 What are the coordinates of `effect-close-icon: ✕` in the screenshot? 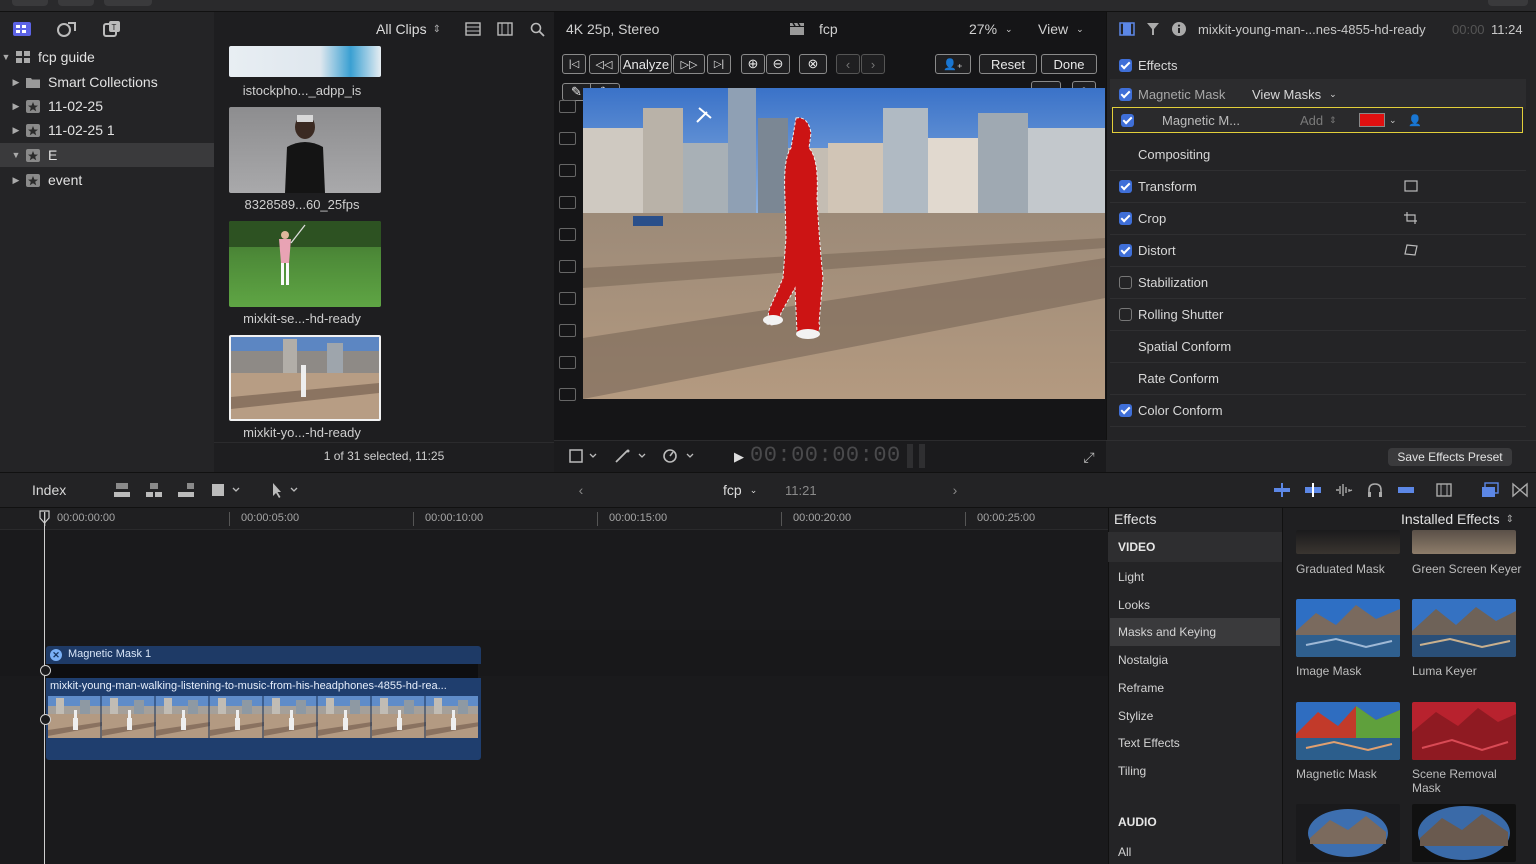 It's located at (56, 655).